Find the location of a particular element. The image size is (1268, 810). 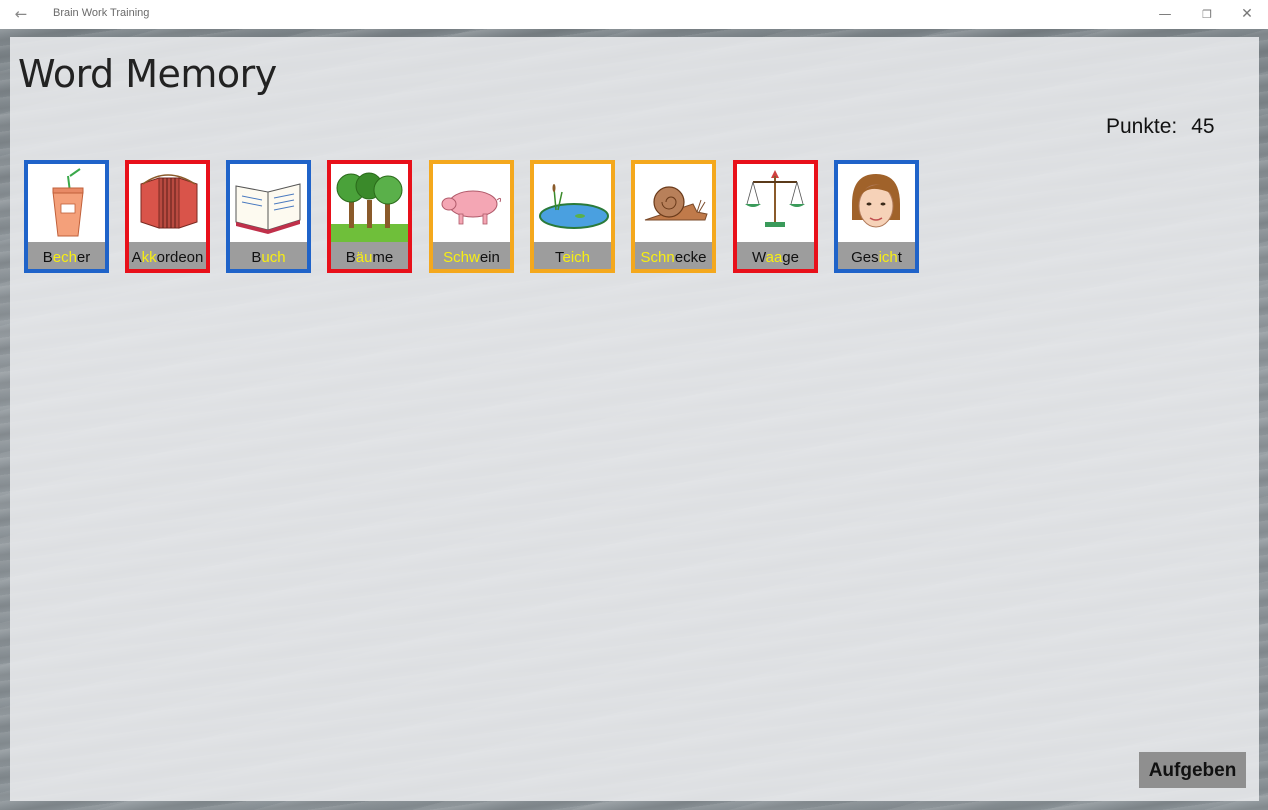

word-card-schwein: Schwein is located at coordinates (471, 216).